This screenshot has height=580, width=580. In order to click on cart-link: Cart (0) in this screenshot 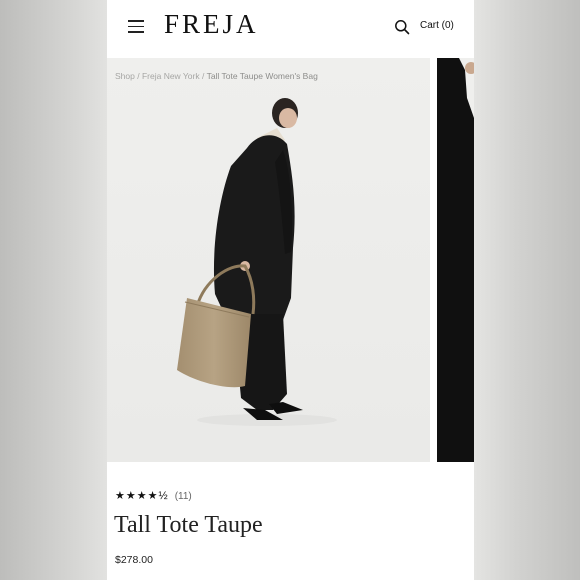, I will do `click(437, 25)`.